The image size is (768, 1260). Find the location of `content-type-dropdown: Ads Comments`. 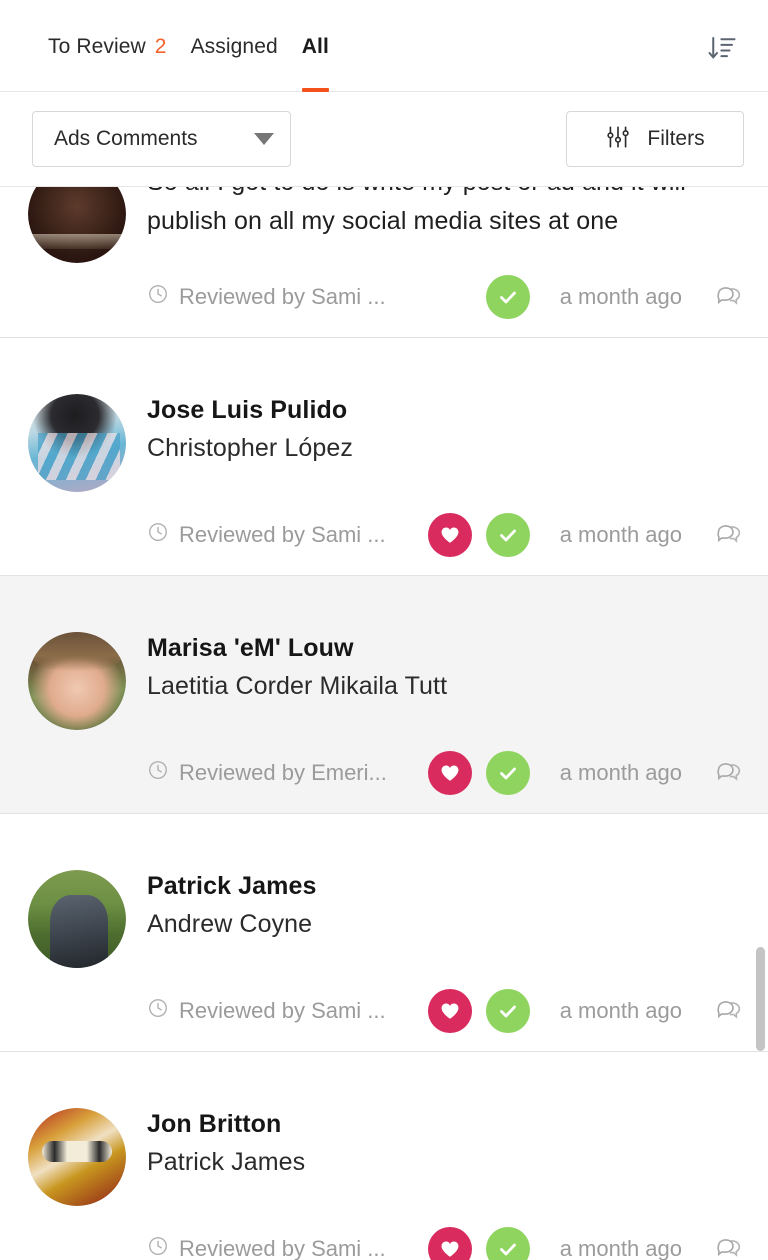

content-type-dropdown: Ads Comments is located at coordinates (161, 139).